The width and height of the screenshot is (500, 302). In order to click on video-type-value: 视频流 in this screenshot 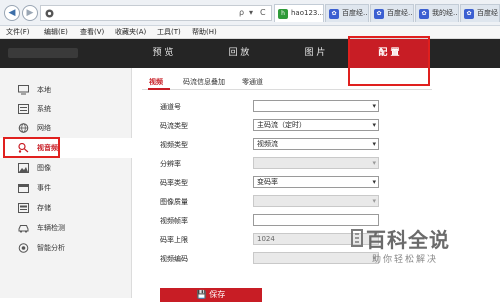, I will do `click(267, 144)`.